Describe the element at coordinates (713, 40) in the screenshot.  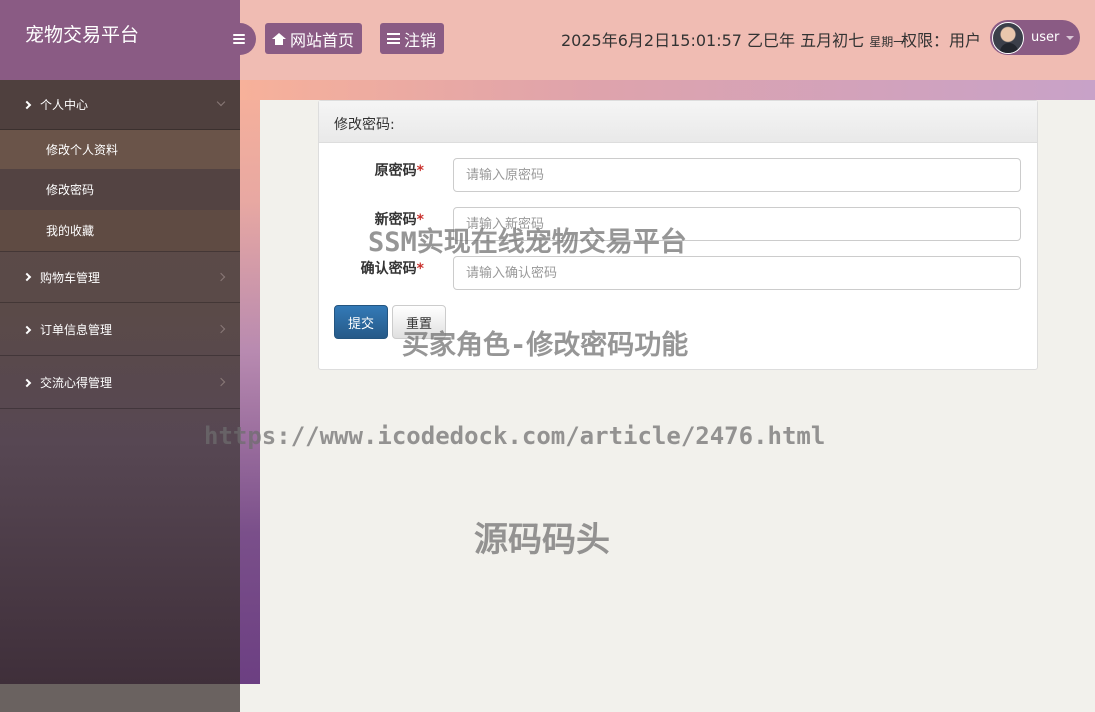
I see `datetime-text: 2025年6月2日15:01:57 乙巳年 五月初七` at that location.